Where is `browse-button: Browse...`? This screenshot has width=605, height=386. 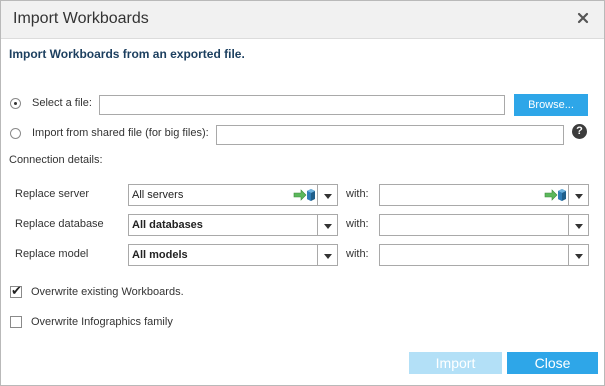
browse-button: Browse... is located at coordinates (551, 105).